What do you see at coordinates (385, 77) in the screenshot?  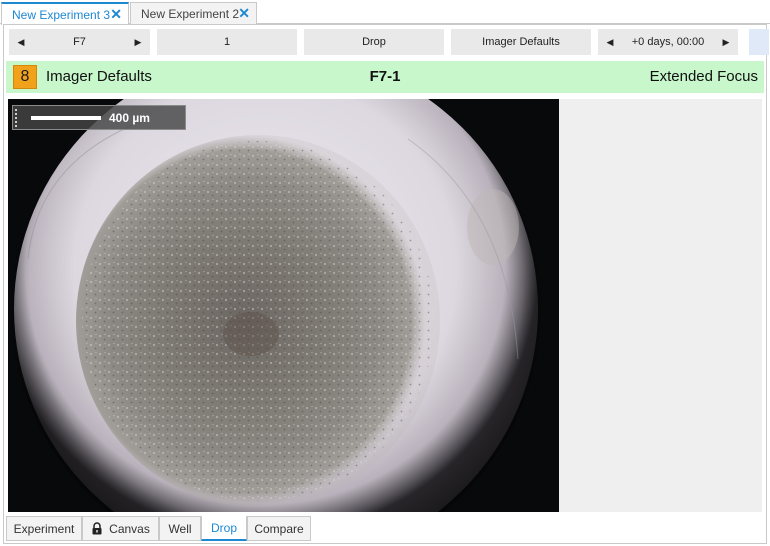 I see `image-info-header: 8 Imager Defaults F7-1 Extended Focus` at bounding box center [385, 77].